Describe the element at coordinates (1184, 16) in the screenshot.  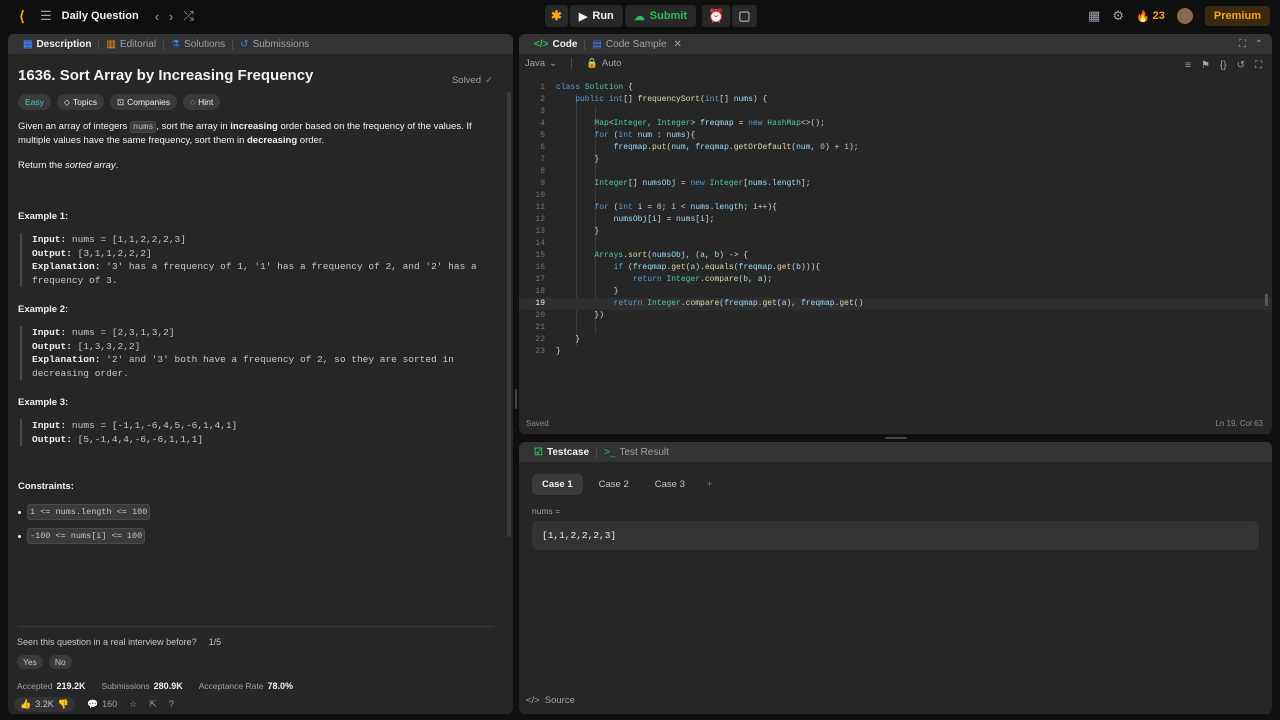
I see `avatar` at that location.